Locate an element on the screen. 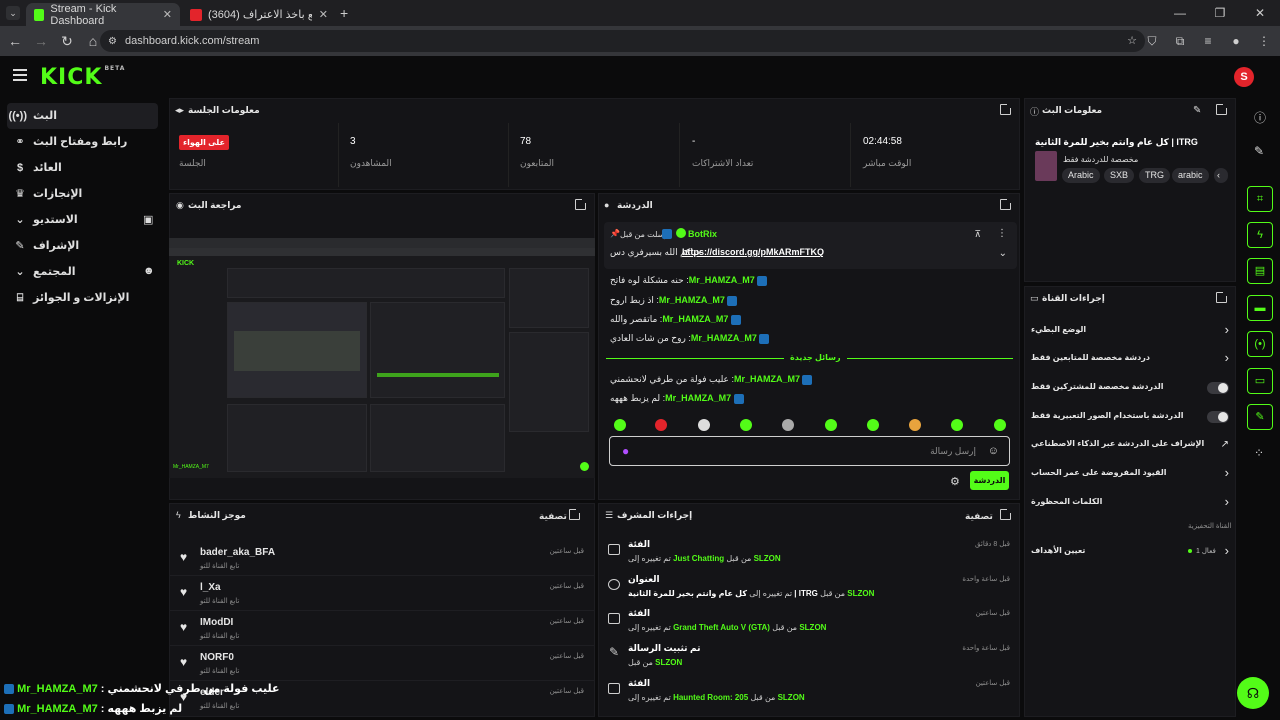 The image size is (1280, 720). setting-followers-only: دردشة مخصصة للمتابعين فقط › is located at coordinates (1130, 359).